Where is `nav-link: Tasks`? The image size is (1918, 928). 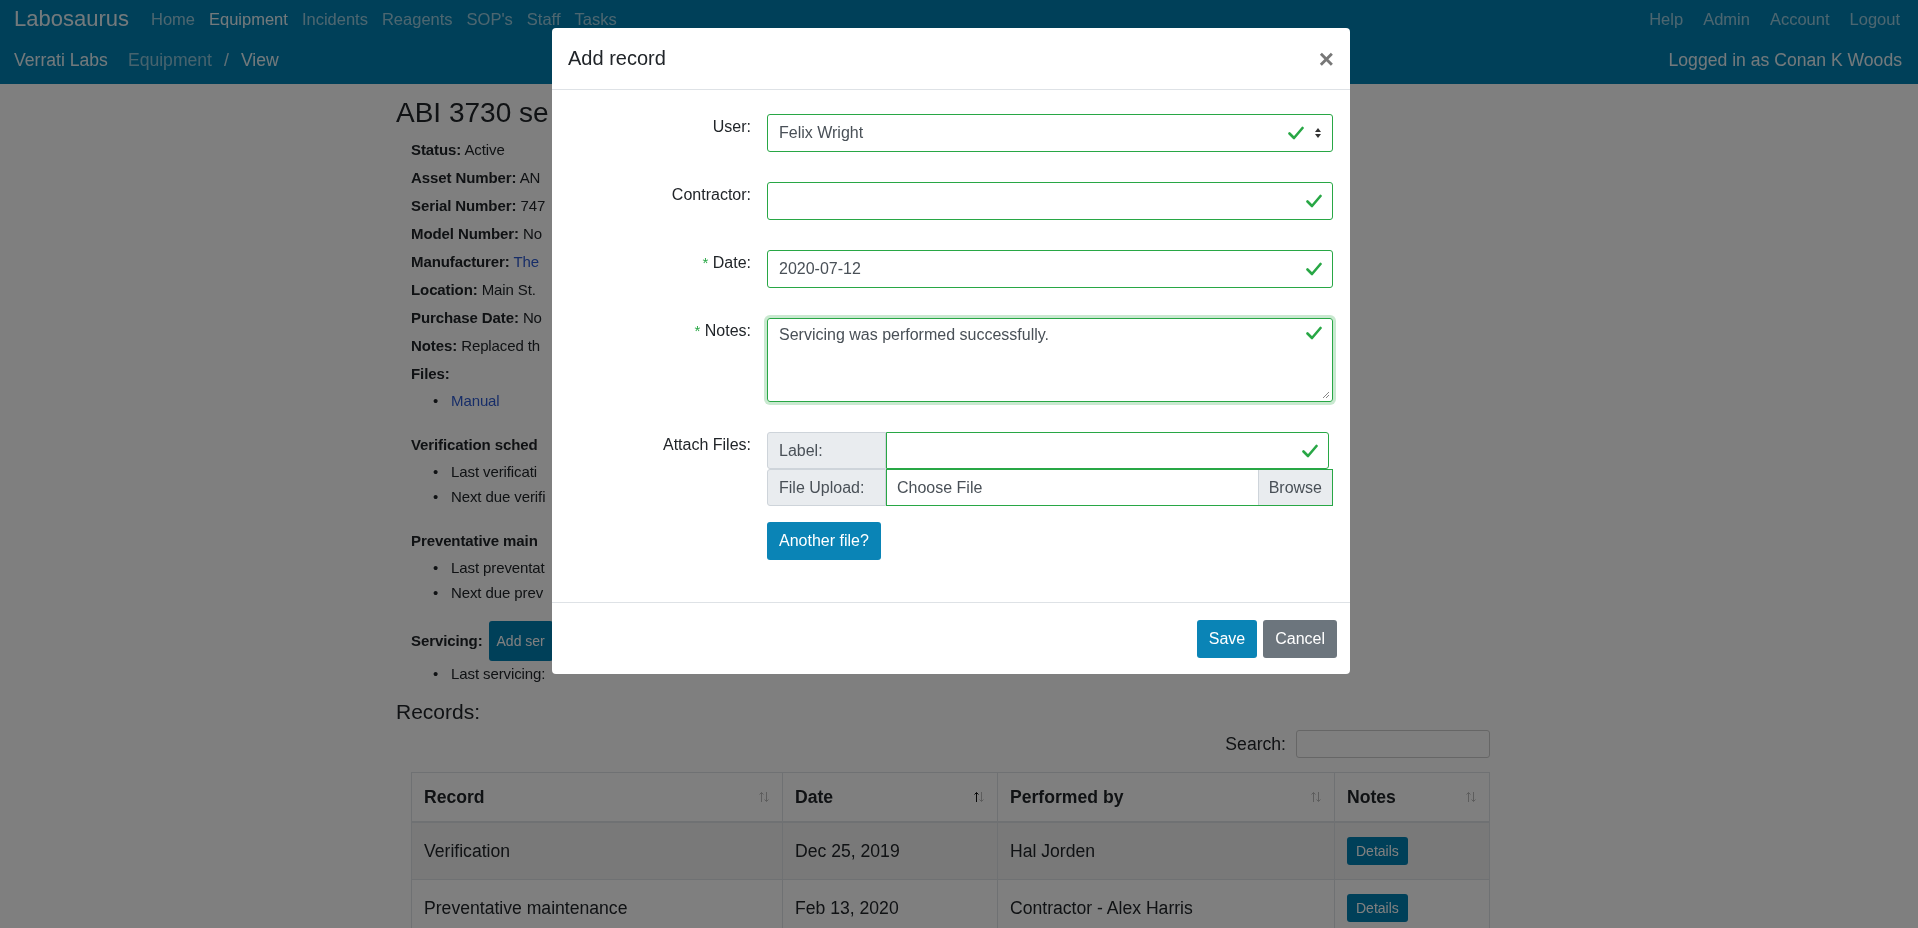 nav-link: Tasks is located at coordinates (595, 19).